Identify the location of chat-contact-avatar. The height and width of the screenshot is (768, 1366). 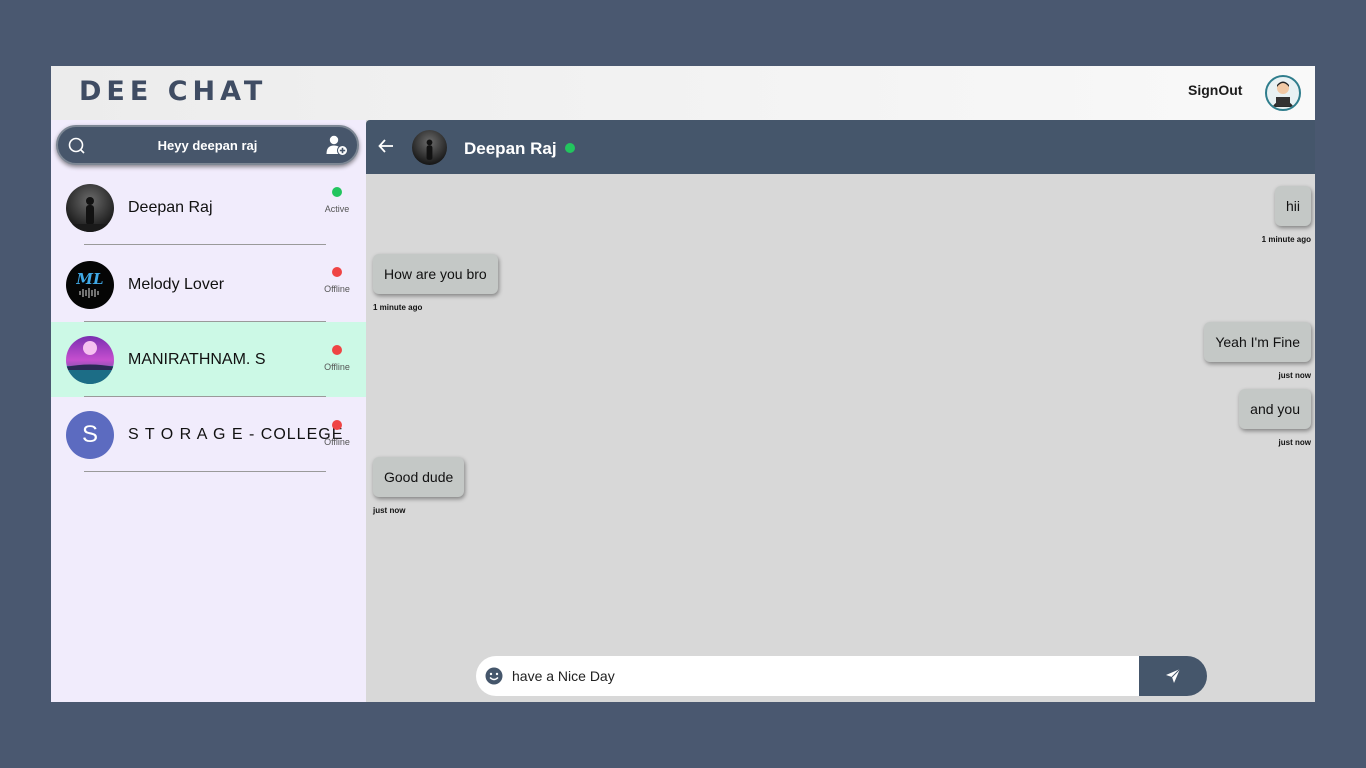
(429, 147).